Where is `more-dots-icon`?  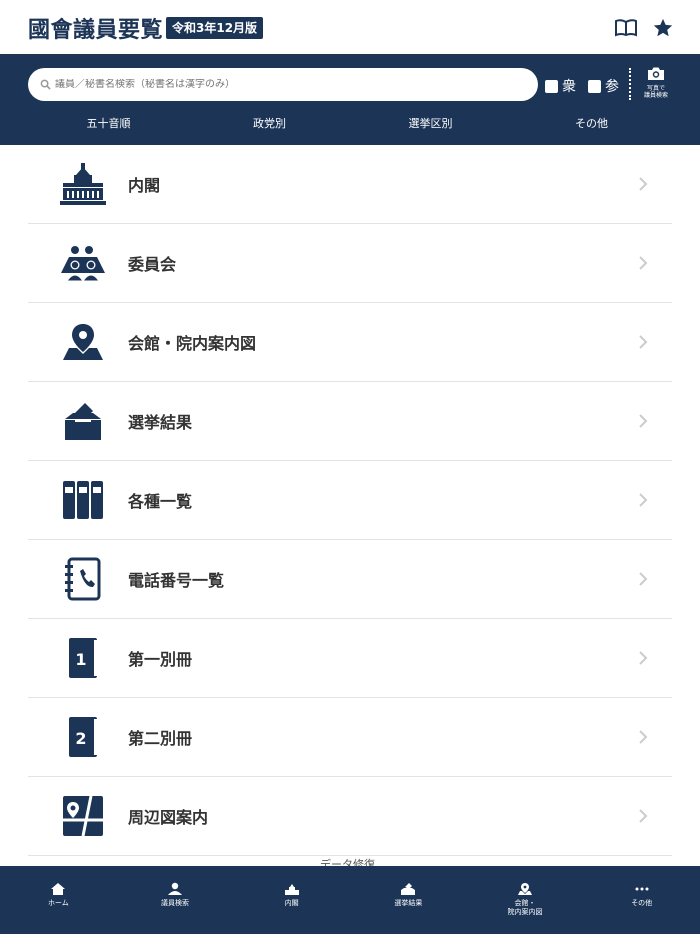
more-dots-icon is located at coordinates (642, 889).